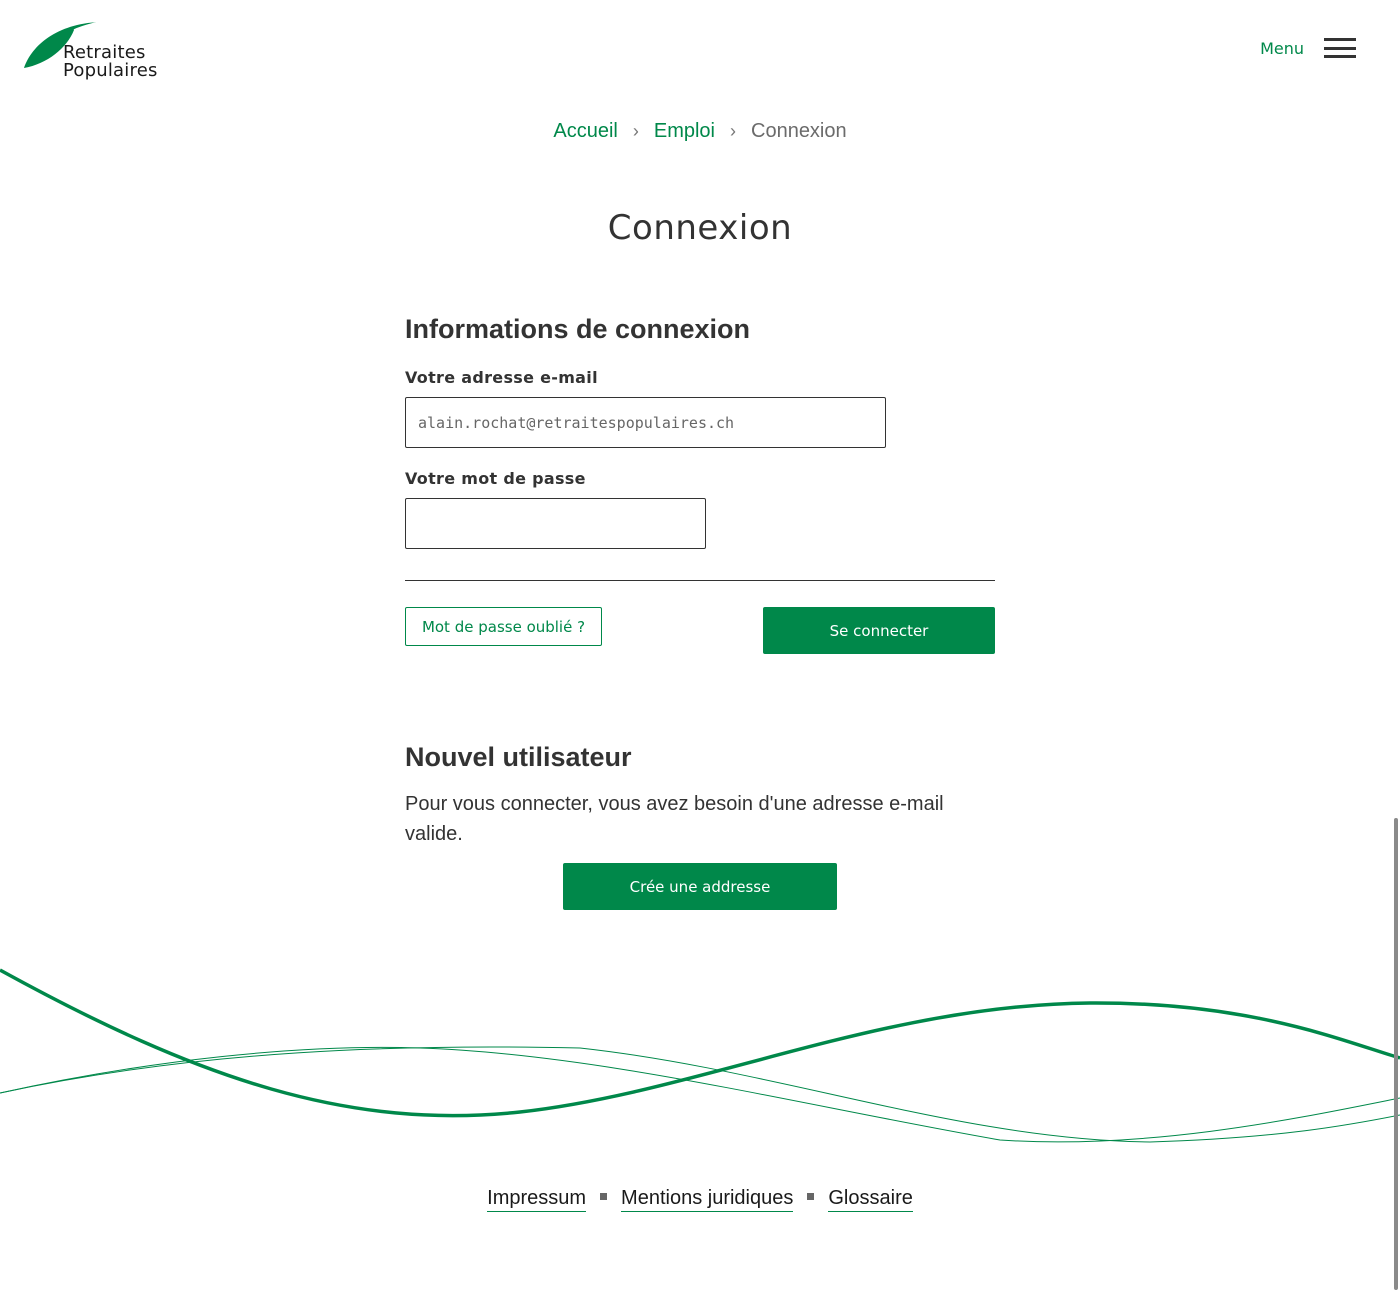 The width and height of the screenshot is (1400, 1293). I want to click on email-label: Votre adresse e-mail, so click(501, 377).